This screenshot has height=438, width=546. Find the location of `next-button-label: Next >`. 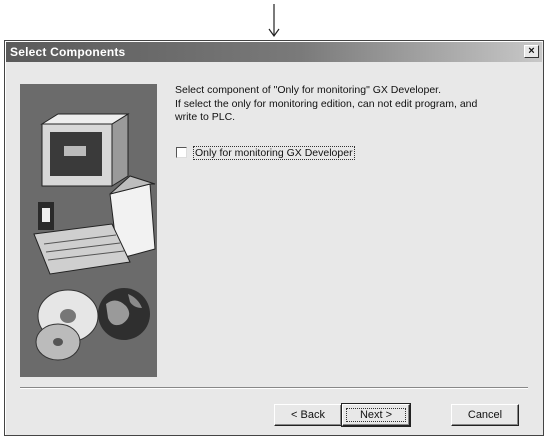

next-button-label: Next > is located at coordinates (376, 415).